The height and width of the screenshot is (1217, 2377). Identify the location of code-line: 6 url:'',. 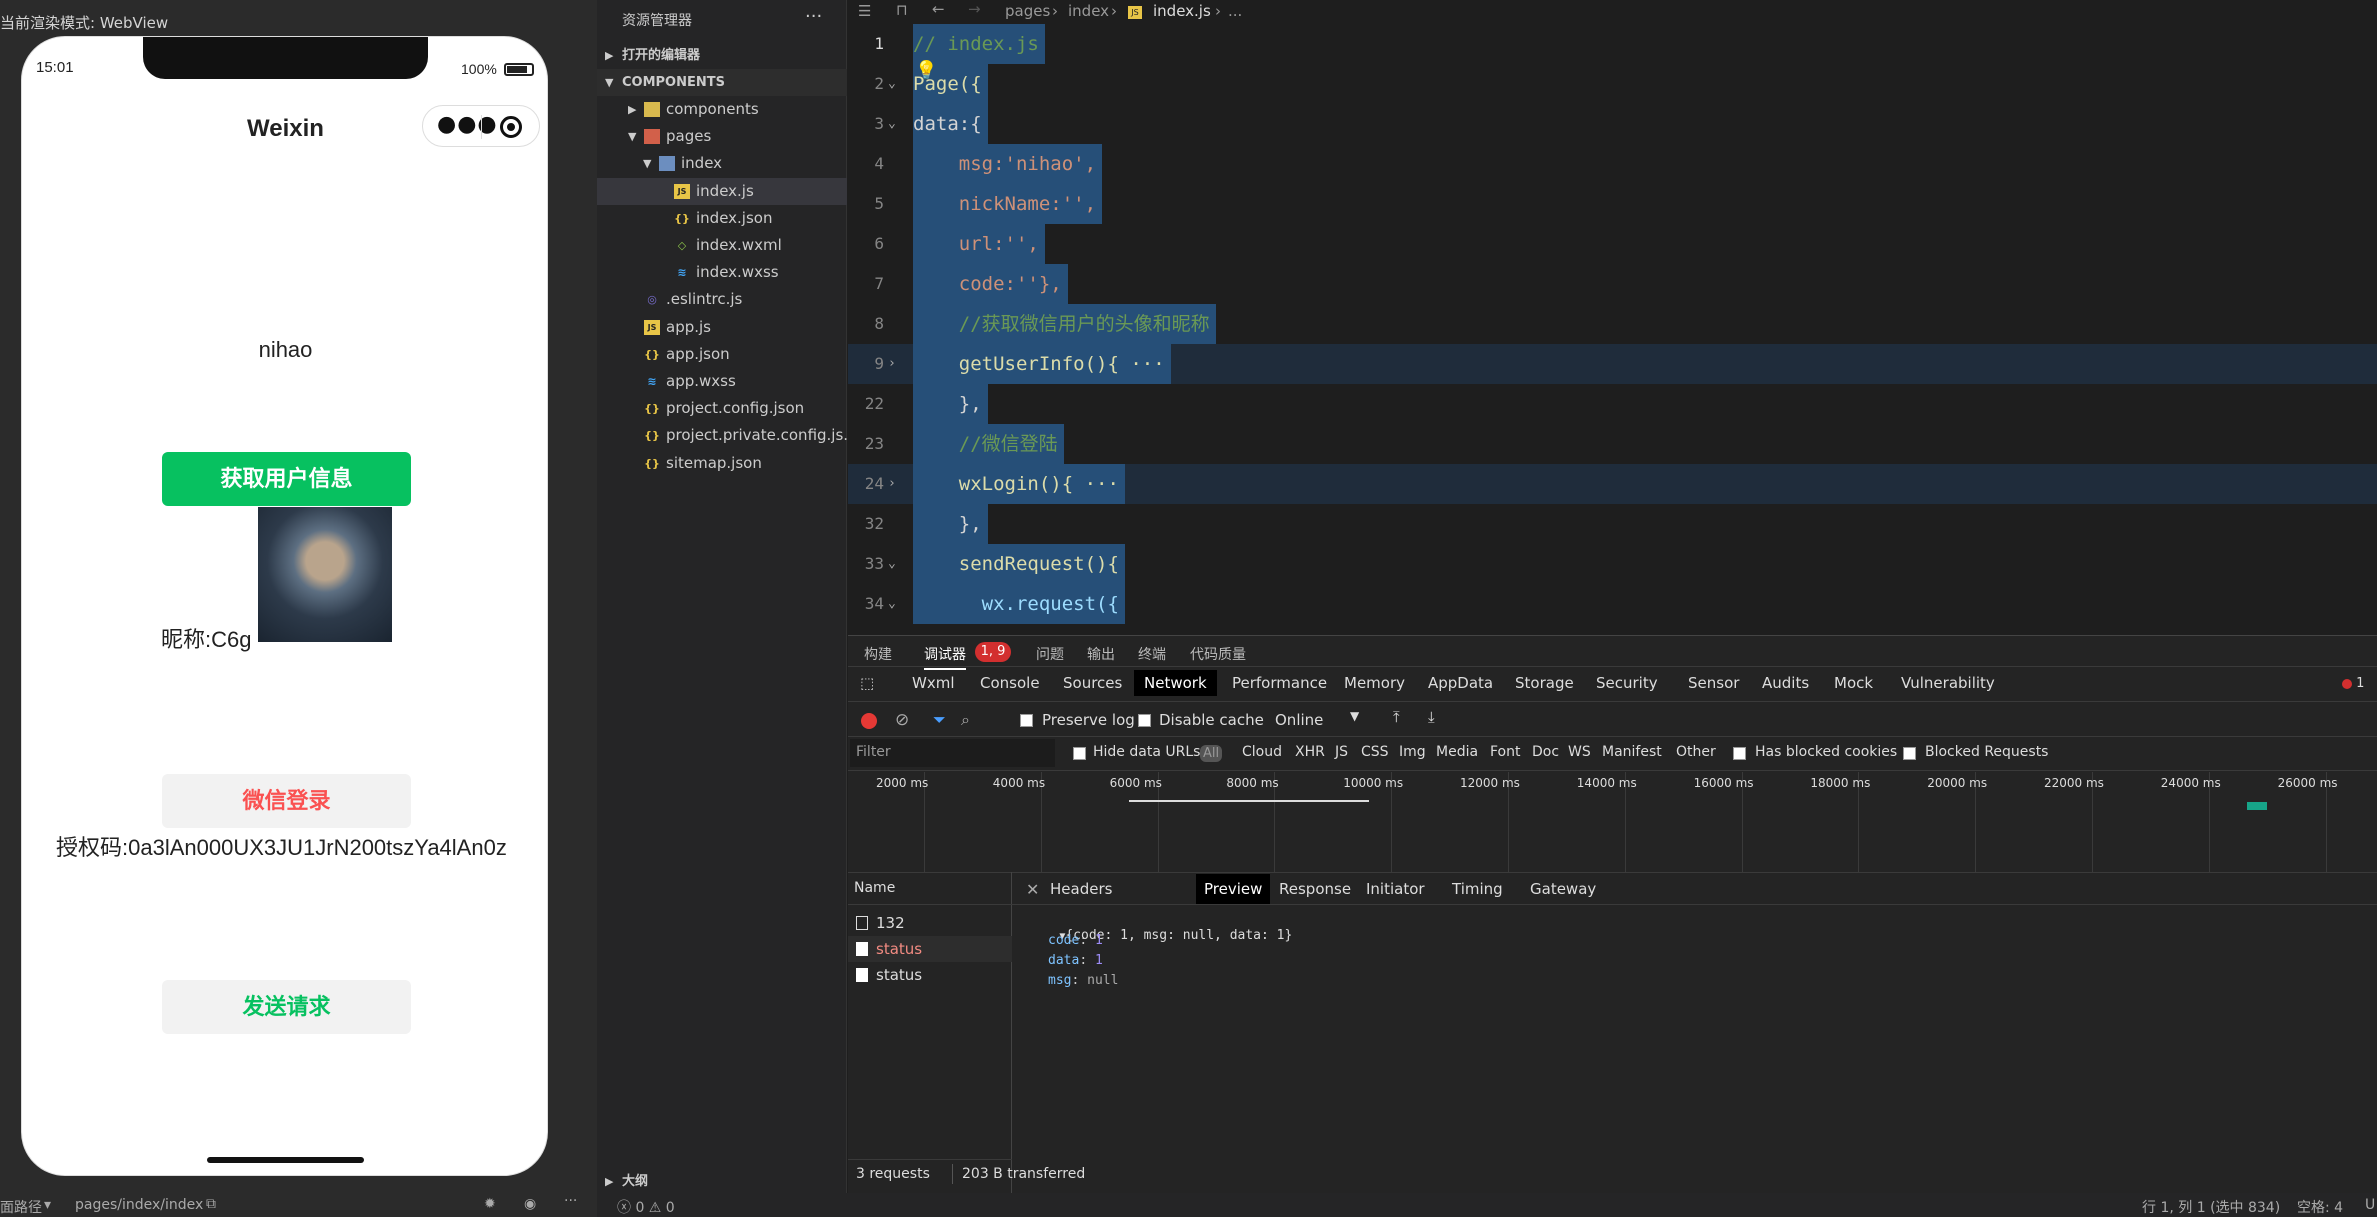
(1612, 244).